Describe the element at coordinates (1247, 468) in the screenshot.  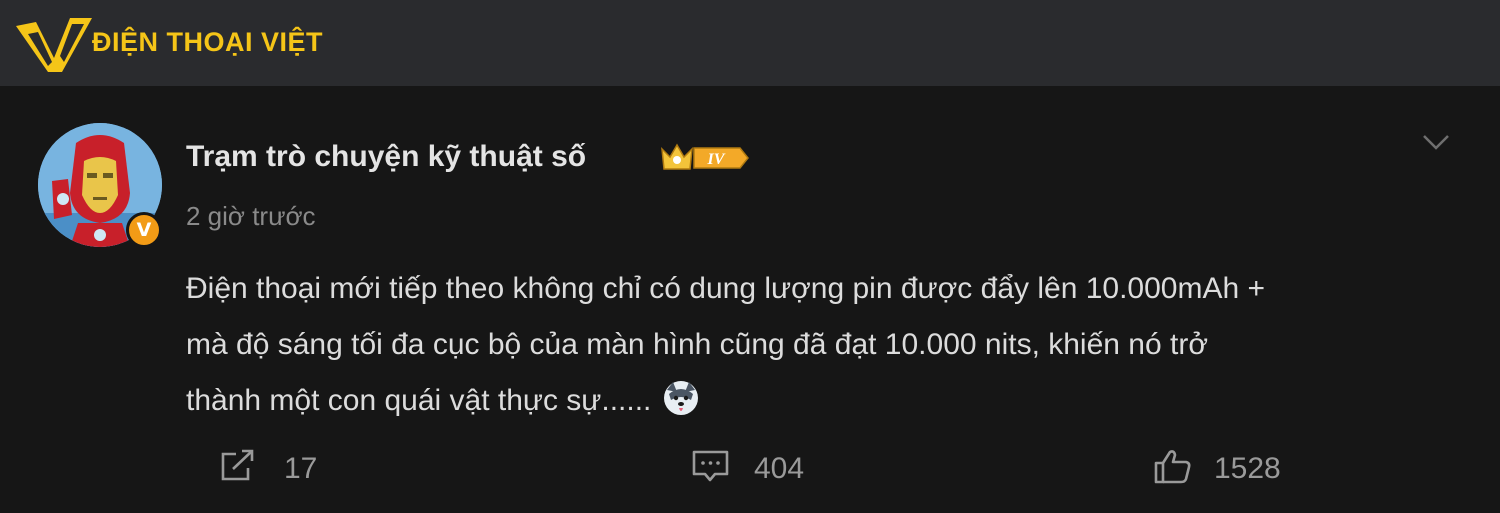
I see `like-count: 1528` at that location.